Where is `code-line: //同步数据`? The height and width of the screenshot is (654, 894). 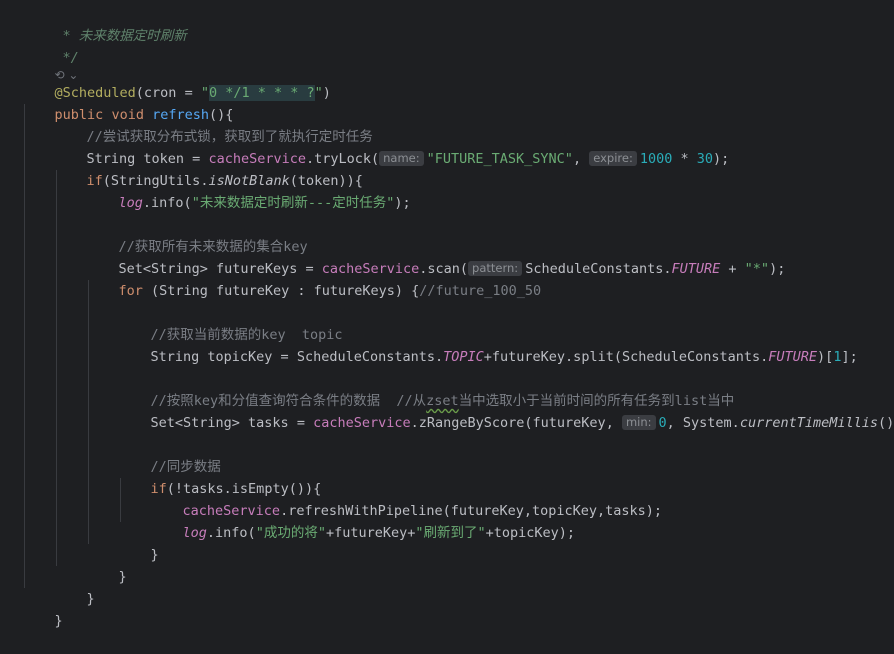
code-line: //同步数据 is located at coordinates (169, 454).